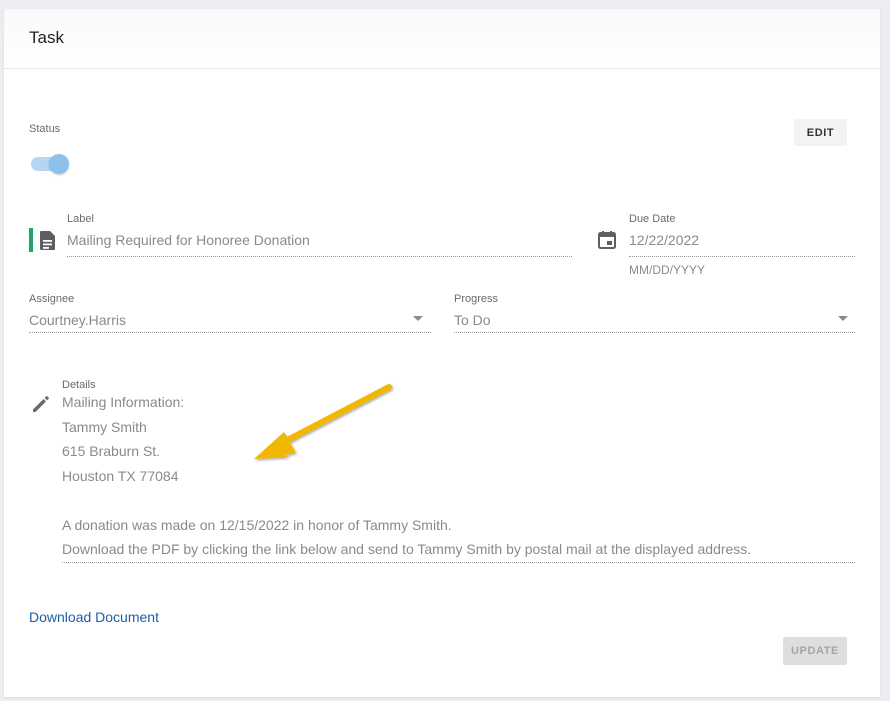 This screenshot has height=701, width=890. I want to click on details-line: 615 Braburn St., so click(111, 451).